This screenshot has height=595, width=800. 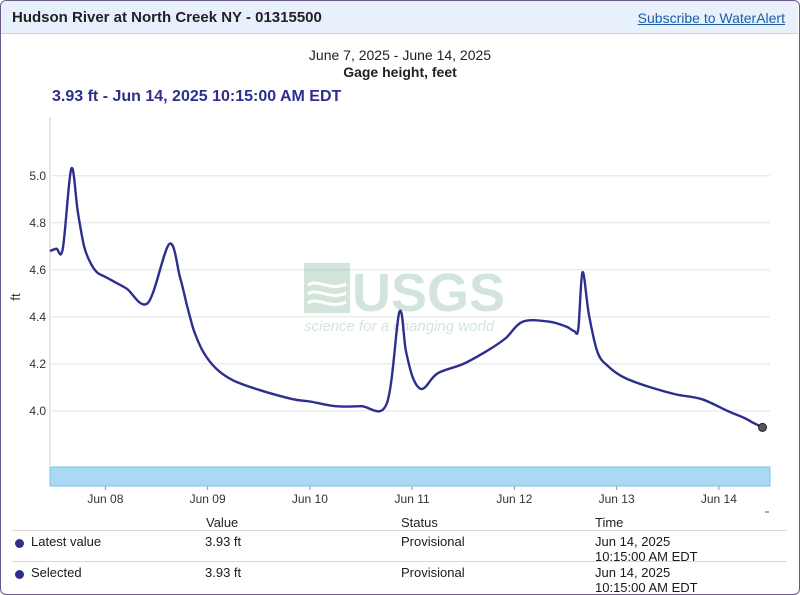 I want to click on x-tick-label: Jun 08, so click(x=105, y=499).